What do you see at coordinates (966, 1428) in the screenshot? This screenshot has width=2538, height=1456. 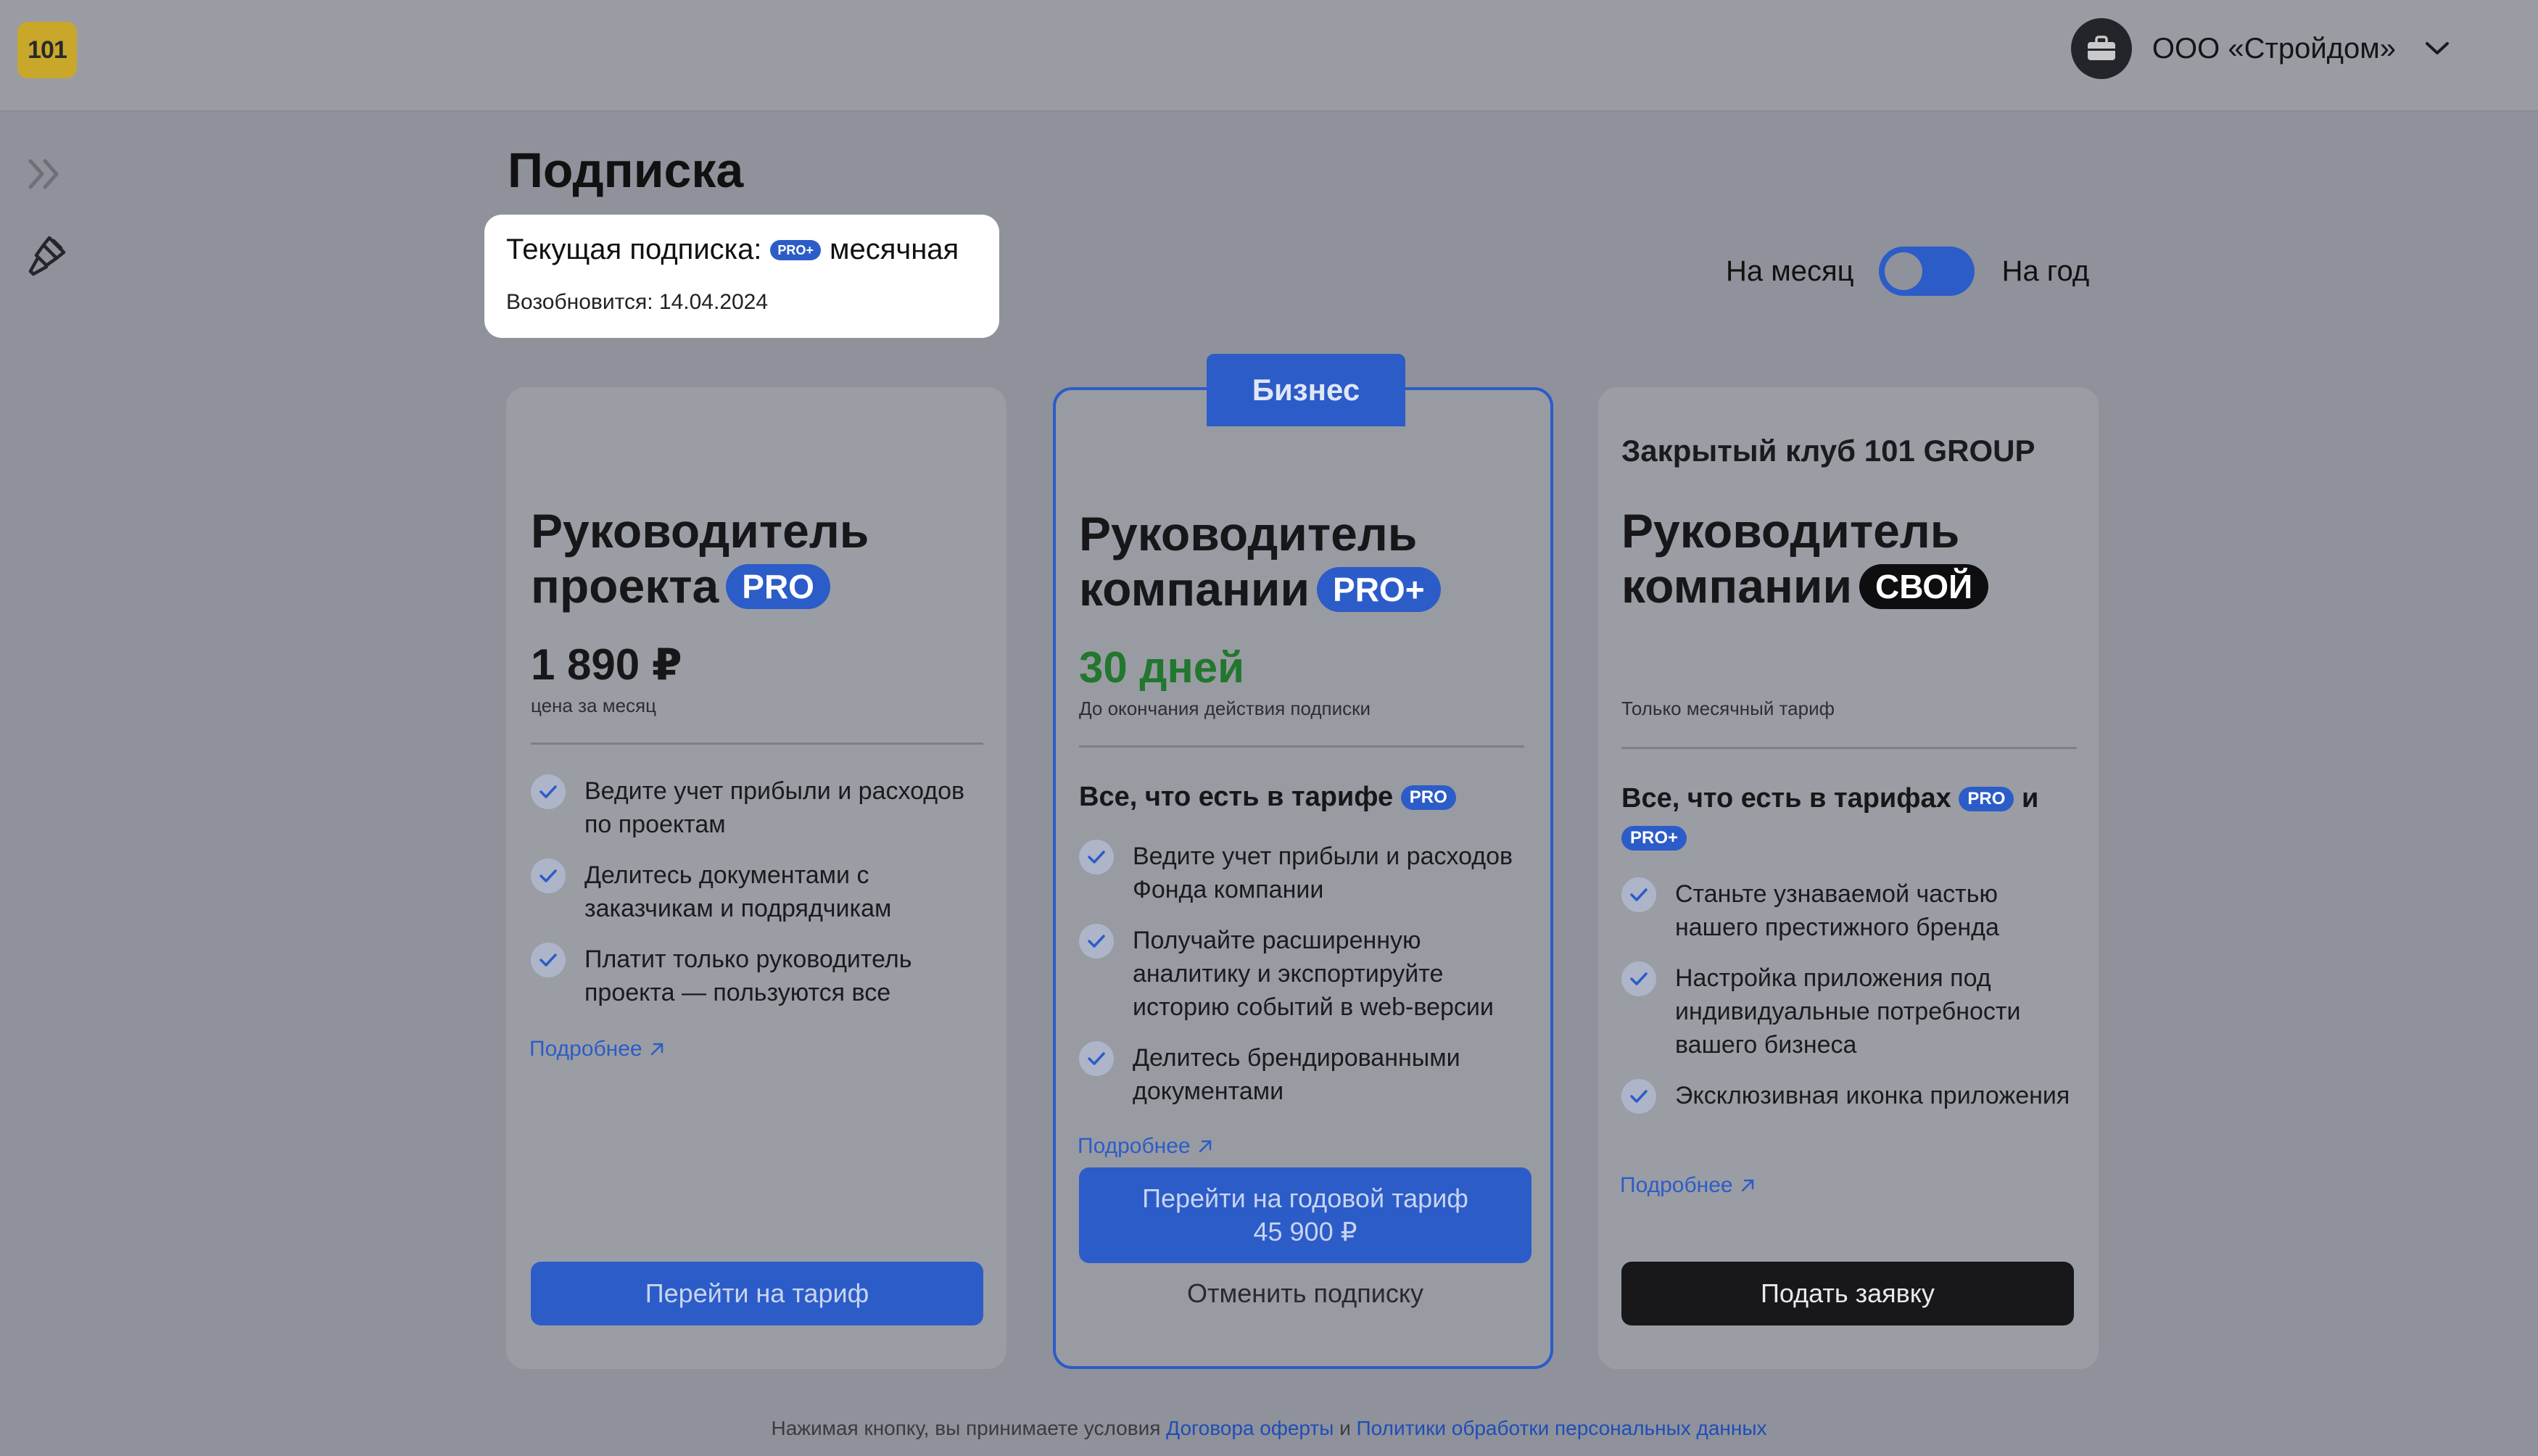 I see `footer-text: Нажимая кнопку, вы принимаете условия` at bounding box center [966, 1428].